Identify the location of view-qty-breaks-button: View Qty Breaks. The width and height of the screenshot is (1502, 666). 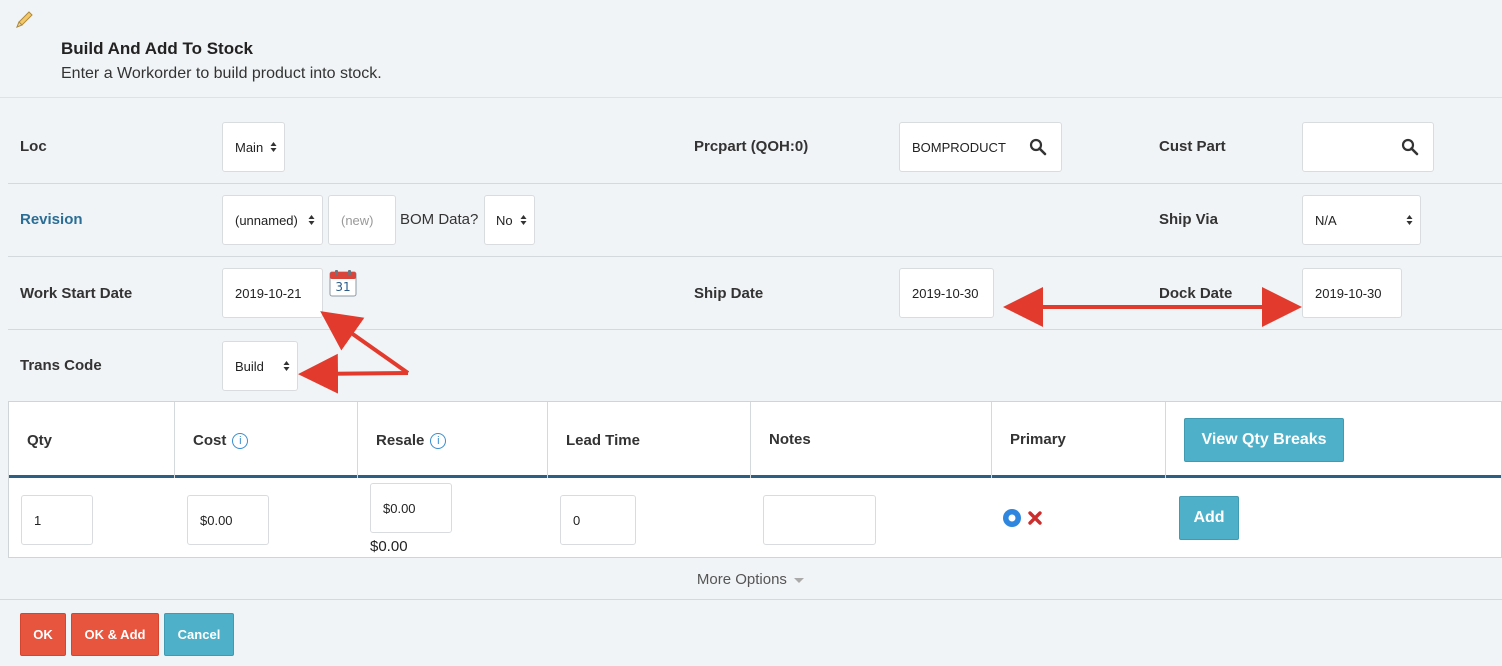
(1264, 440).